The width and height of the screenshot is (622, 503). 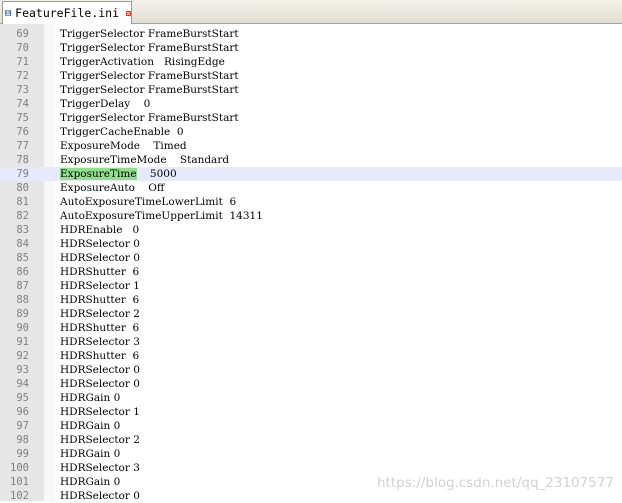 What do you see at coordinates (22, 62) in the screenshot?
I see `line-number: 71` at bounding box center [22, 62].